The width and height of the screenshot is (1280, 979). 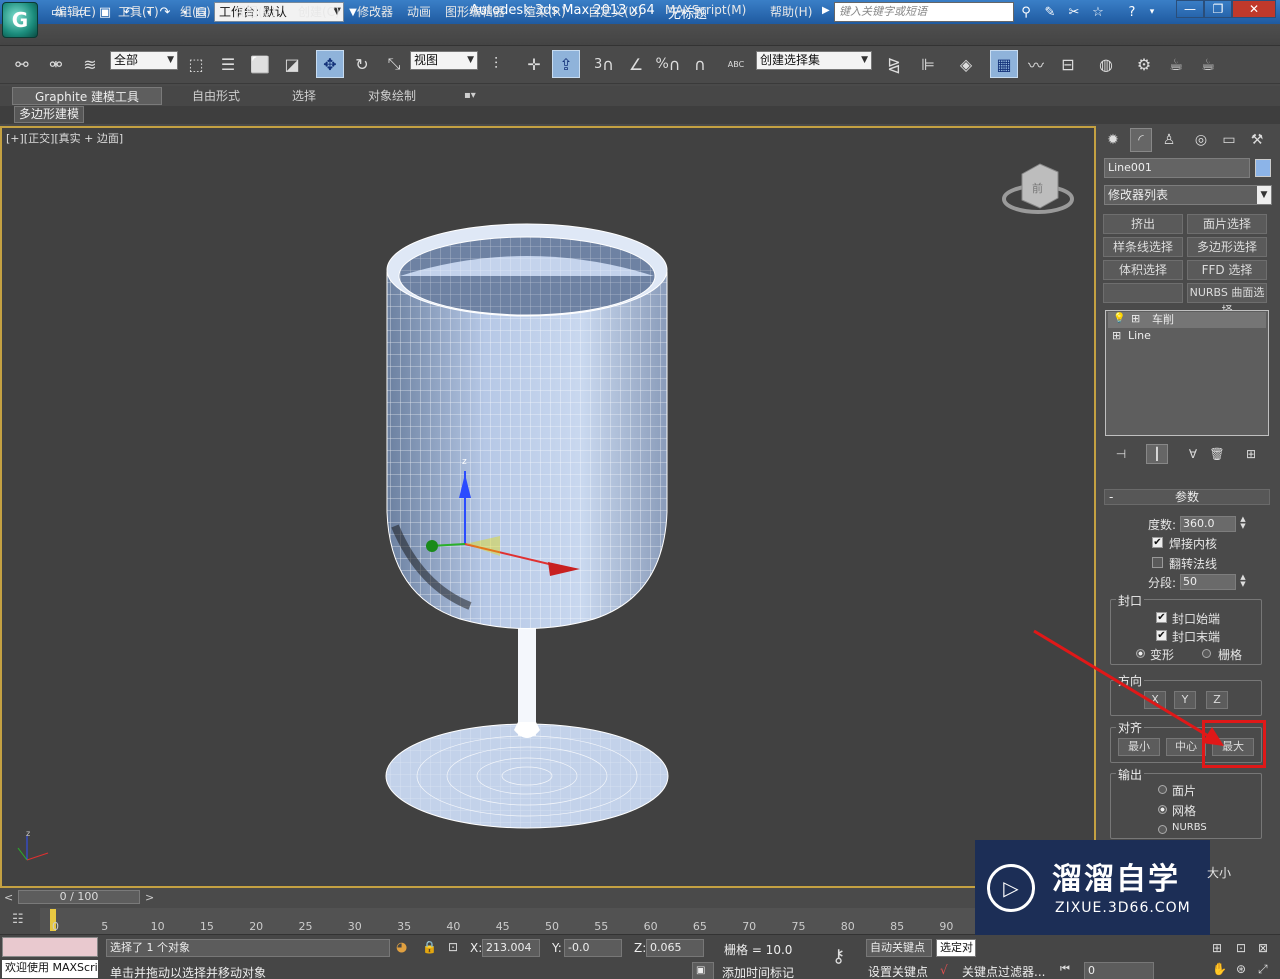 I want to click on utilities-tab-icon: ⚒, so click(x=1257, y=140).